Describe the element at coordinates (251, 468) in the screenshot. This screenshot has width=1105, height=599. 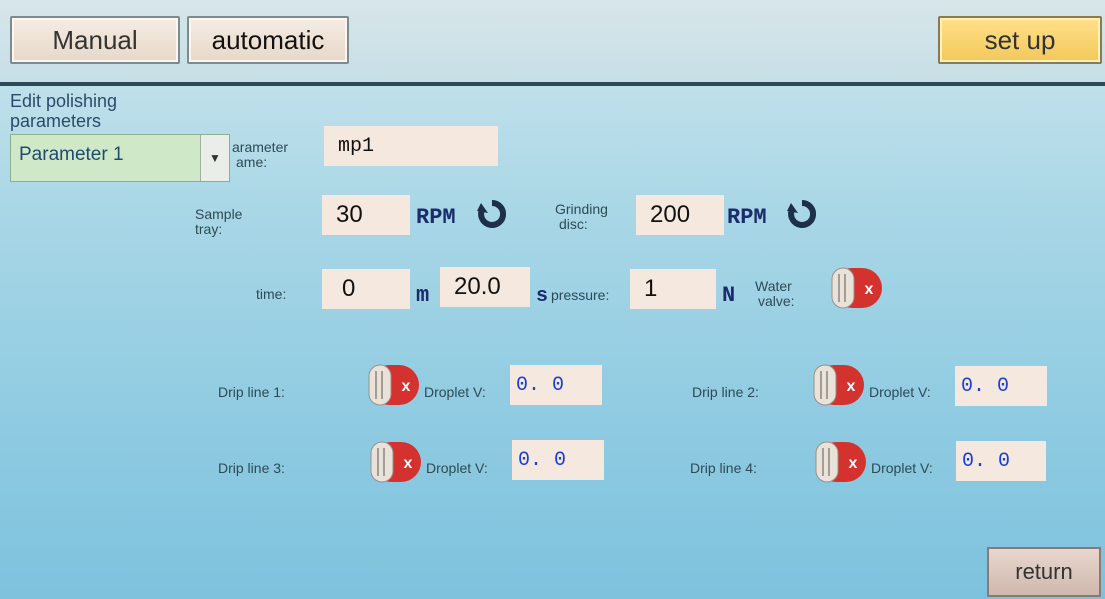
I see `drip-line-3-label: Drip line 3:` at that location.